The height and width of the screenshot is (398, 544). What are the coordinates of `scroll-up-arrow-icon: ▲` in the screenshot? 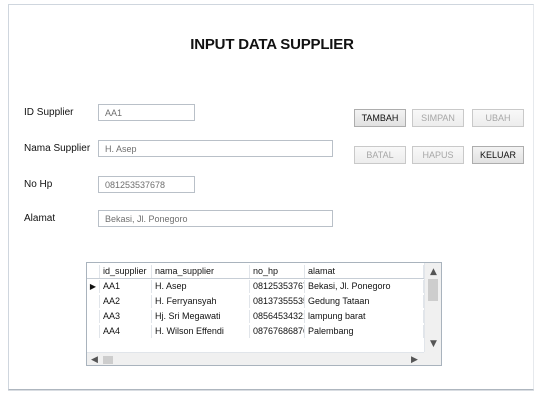 It's located at (433, 272).